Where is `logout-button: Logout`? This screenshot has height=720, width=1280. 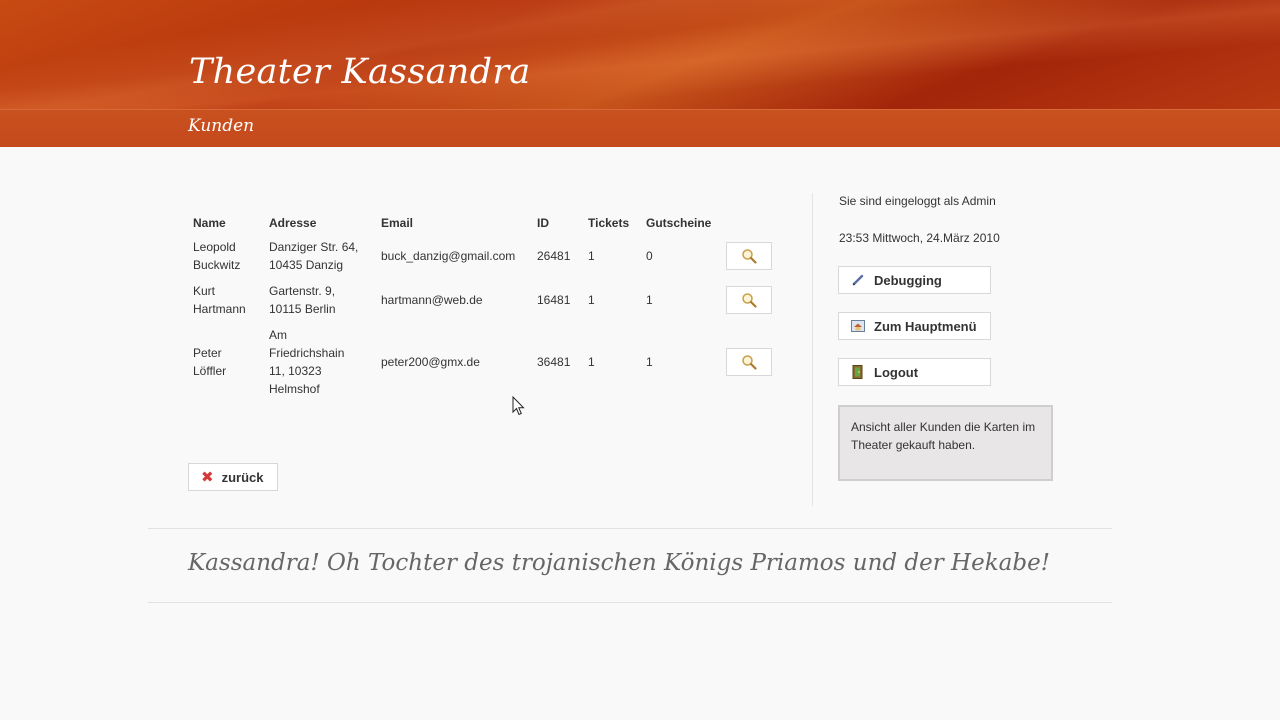
logout-button: Logout is located at coordinates (914, 372).